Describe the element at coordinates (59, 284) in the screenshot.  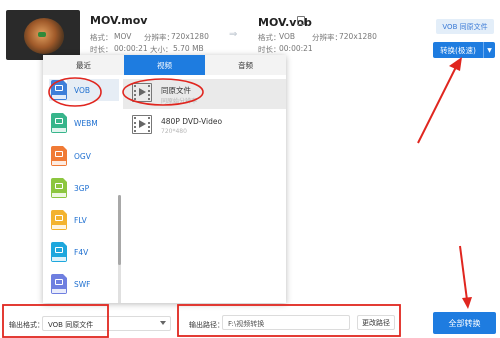
I see `swf-file-icon` at that location.